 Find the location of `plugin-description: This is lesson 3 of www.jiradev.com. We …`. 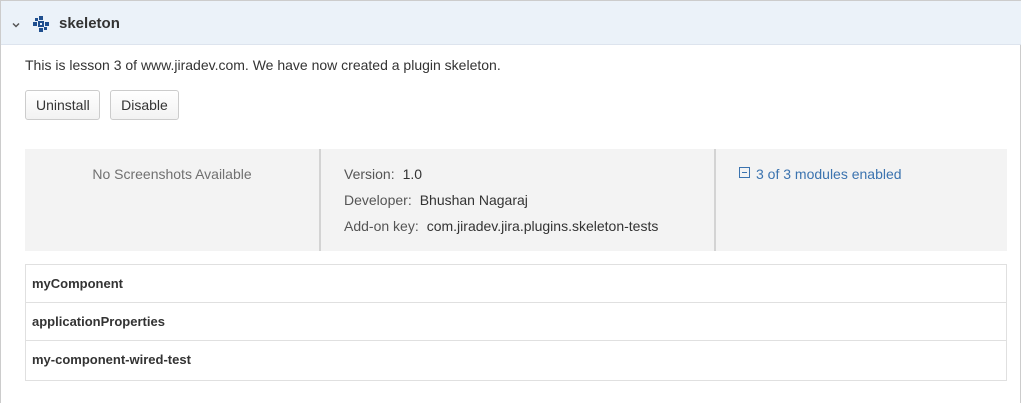

plugin-description: This is lesson 3 of www.jiradev.com. We … is located at coordinates (263, 65).